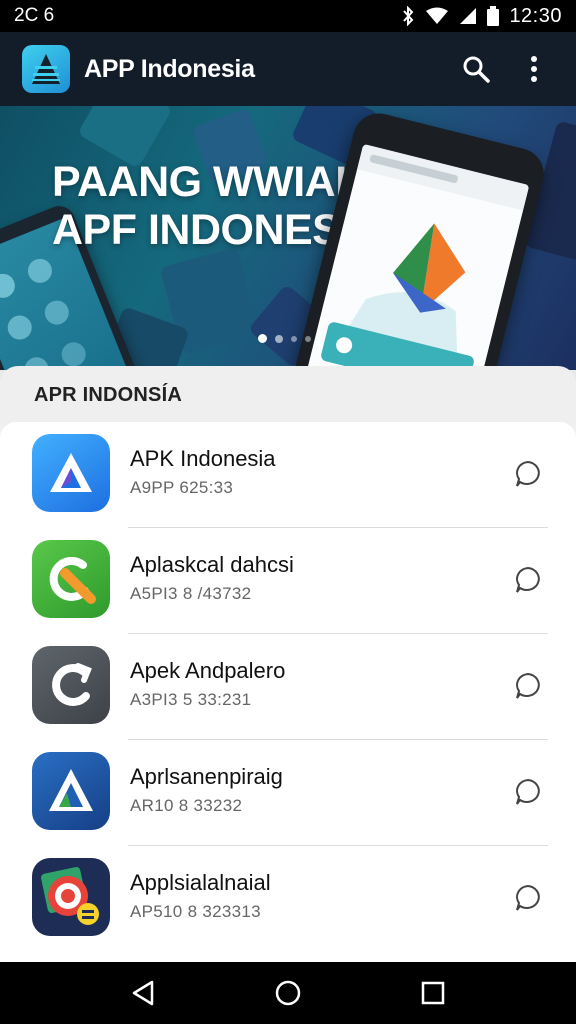 Image resolution: width=576 pixels, height=1024 pixels. I want to click on app-name: Aplaskcal dahcsi, so click(212, 564).